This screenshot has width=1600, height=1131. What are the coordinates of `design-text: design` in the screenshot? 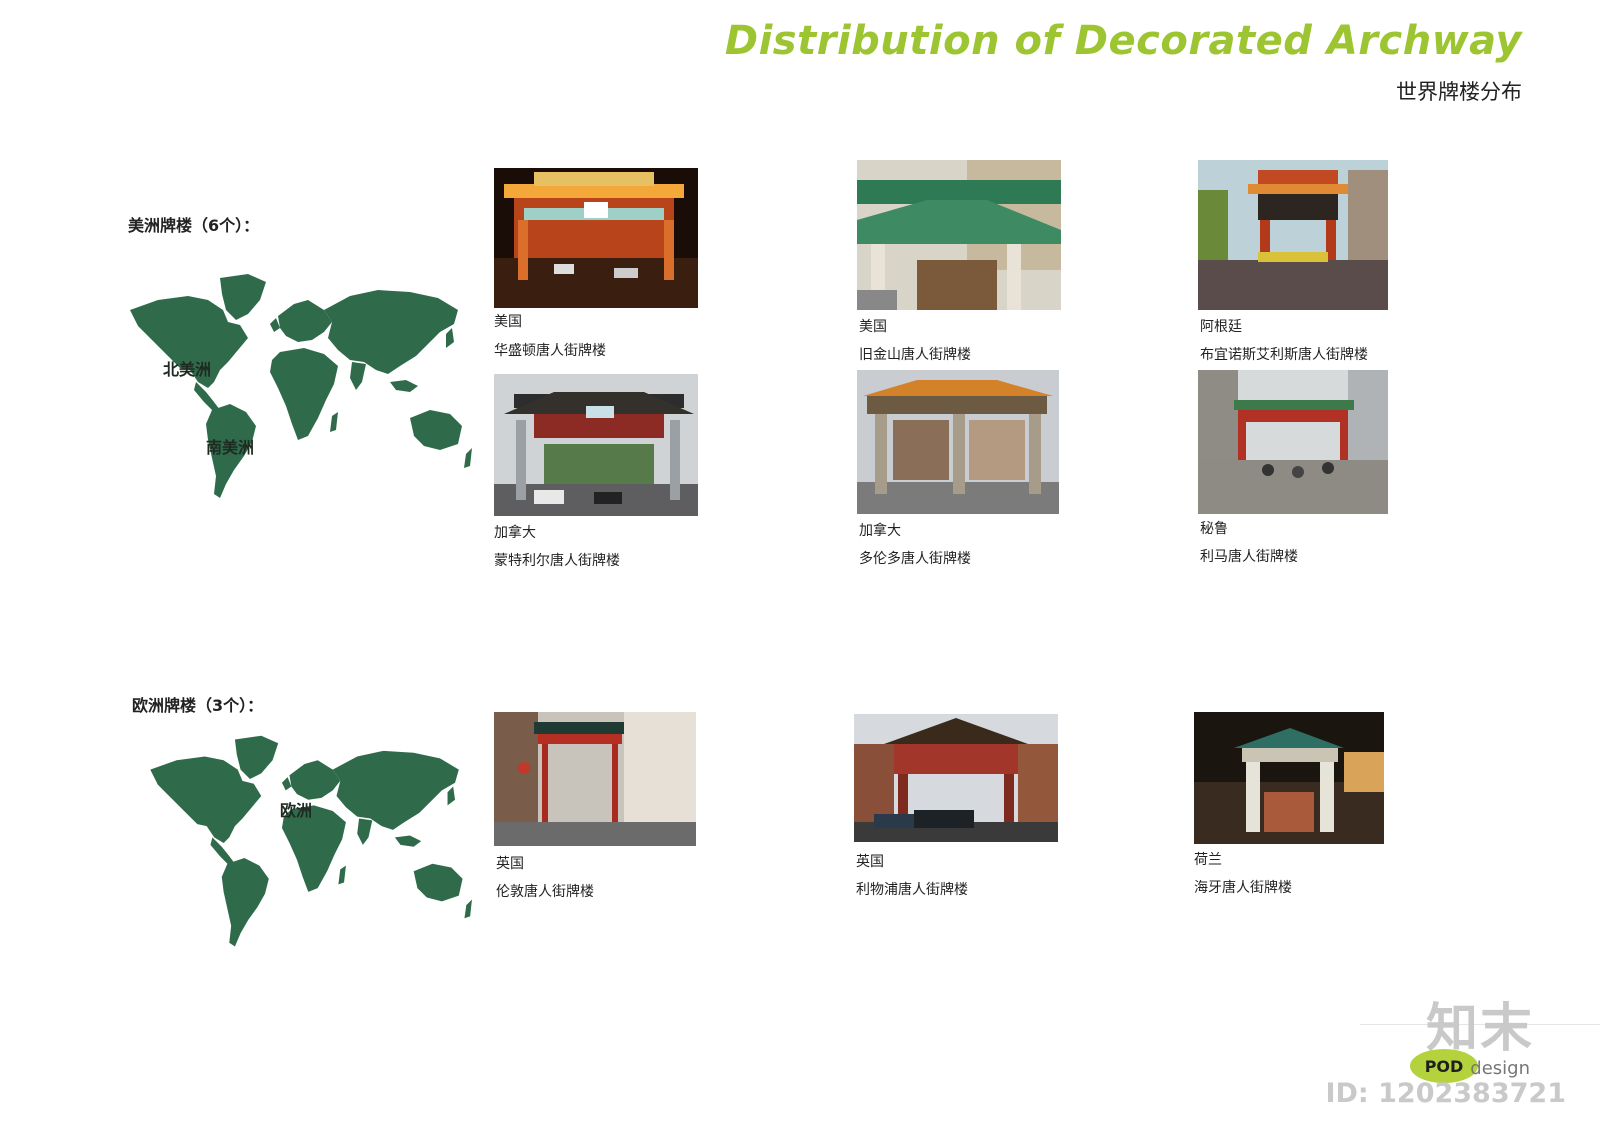 It's located at (1500, 1068).